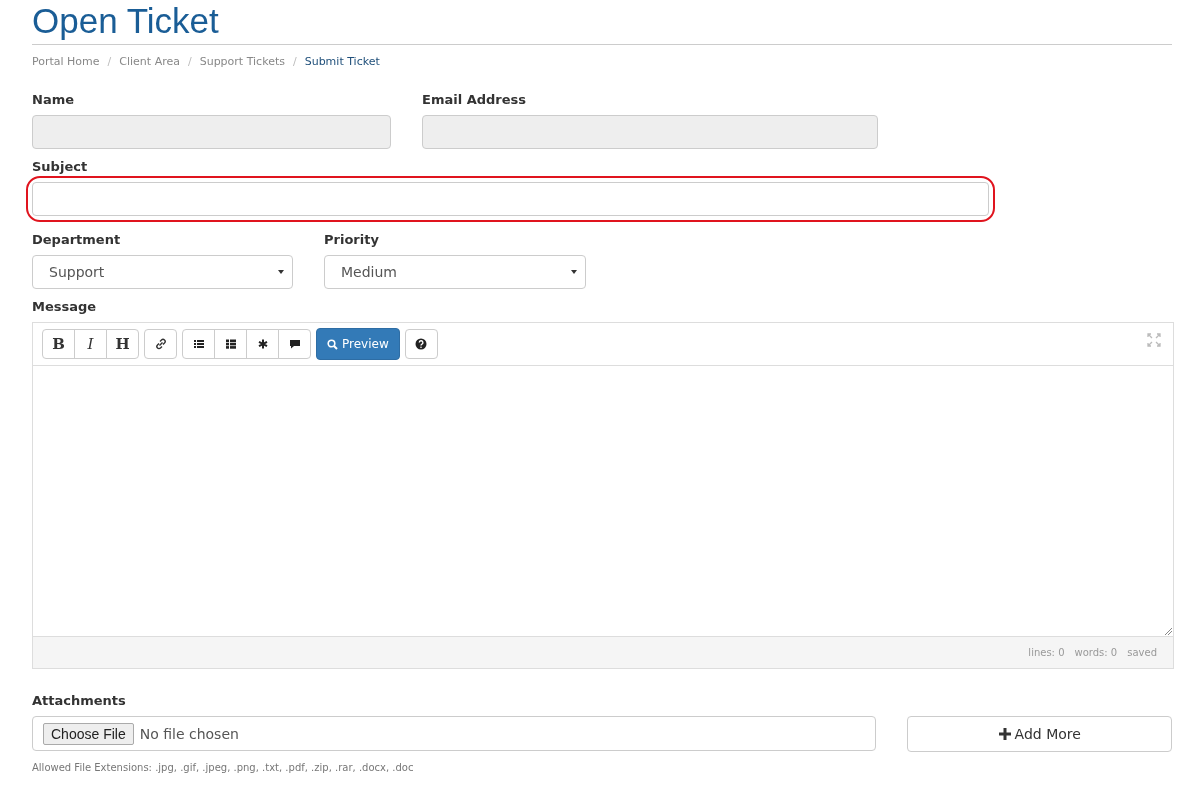 This screenshot has height=800, width=1200. I want to click on format-button: I, so click(90, 344).